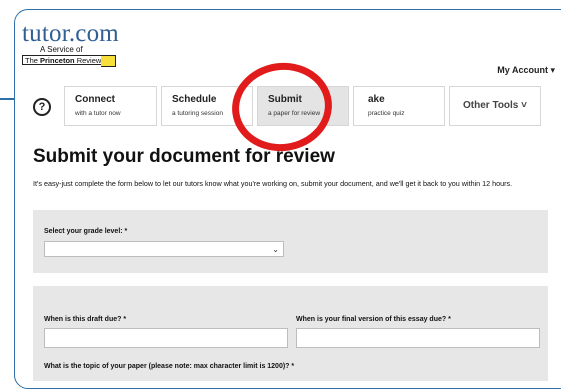  I want to click on tab-take-title: ake, so click(376, 99).